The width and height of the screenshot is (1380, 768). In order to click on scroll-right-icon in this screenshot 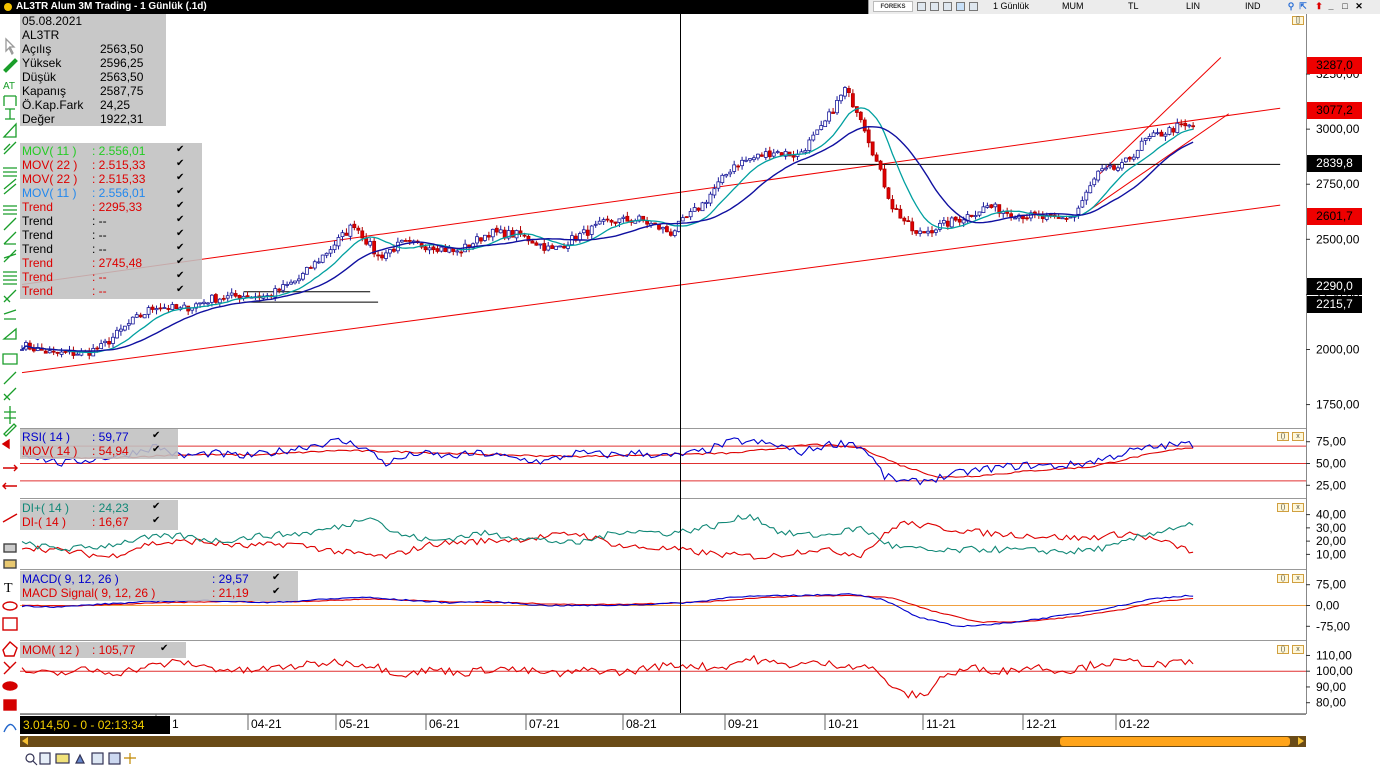, I will do `click(1301, 741)`.